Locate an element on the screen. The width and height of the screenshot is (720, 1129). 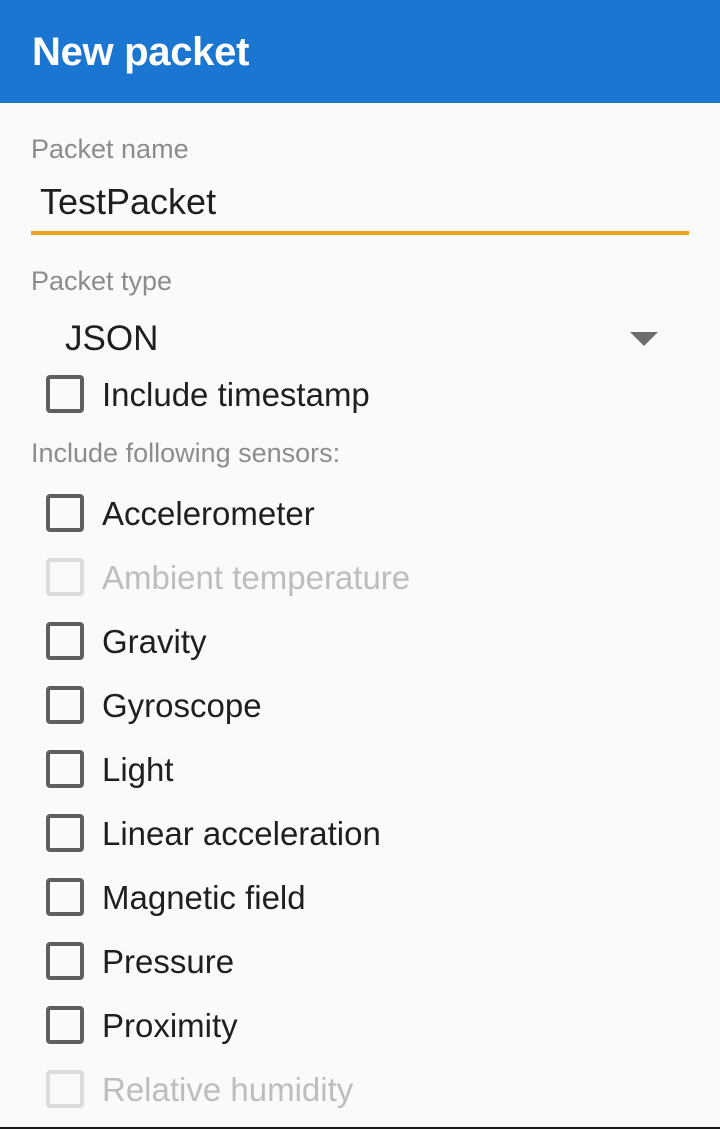
checkbox-label: Include timestamp is located at coordinates (236, 394).